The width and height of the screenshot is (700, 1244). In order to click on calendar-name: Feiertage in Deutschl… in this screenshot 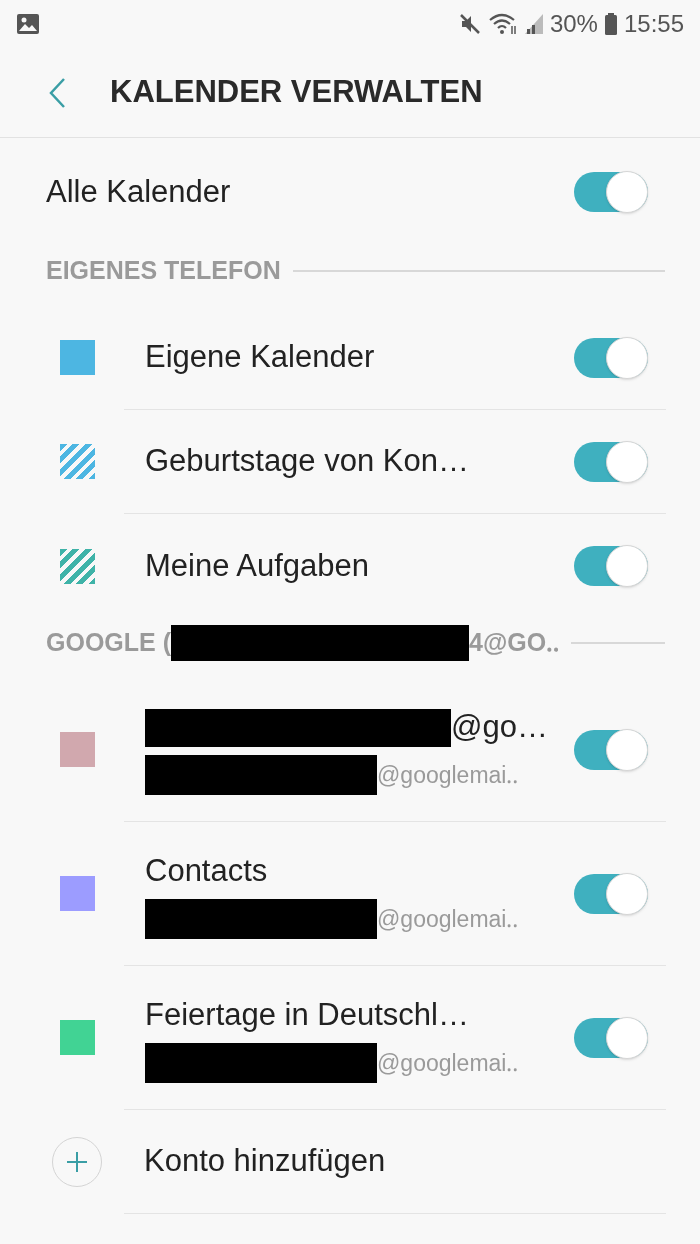, I will do `click(307, 1015)`.